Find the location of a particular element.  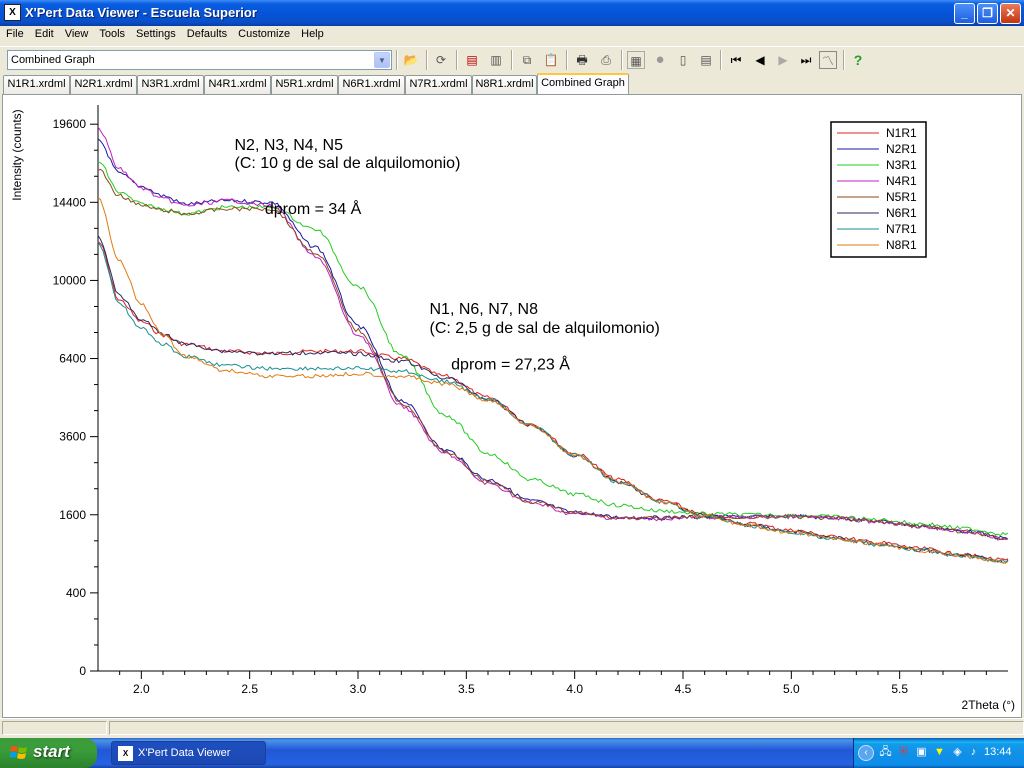

system-tray: ‹ 🖧 ⛨ ▣ ▼ ◈ ♪ 13:44 is located at coordinates (938, 753).